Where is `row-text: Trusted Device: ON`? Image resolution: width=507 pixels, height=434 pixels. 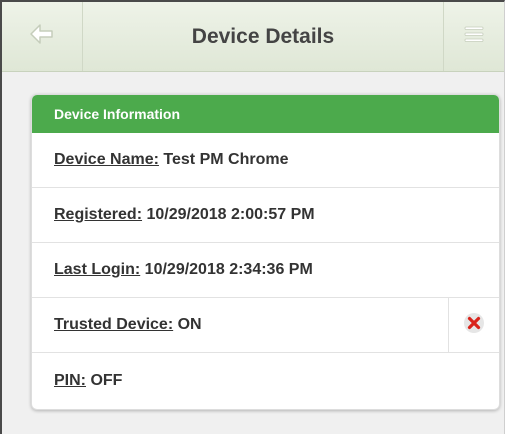 row-text: Trusted Device: ON is located at coordinates (117, 325).